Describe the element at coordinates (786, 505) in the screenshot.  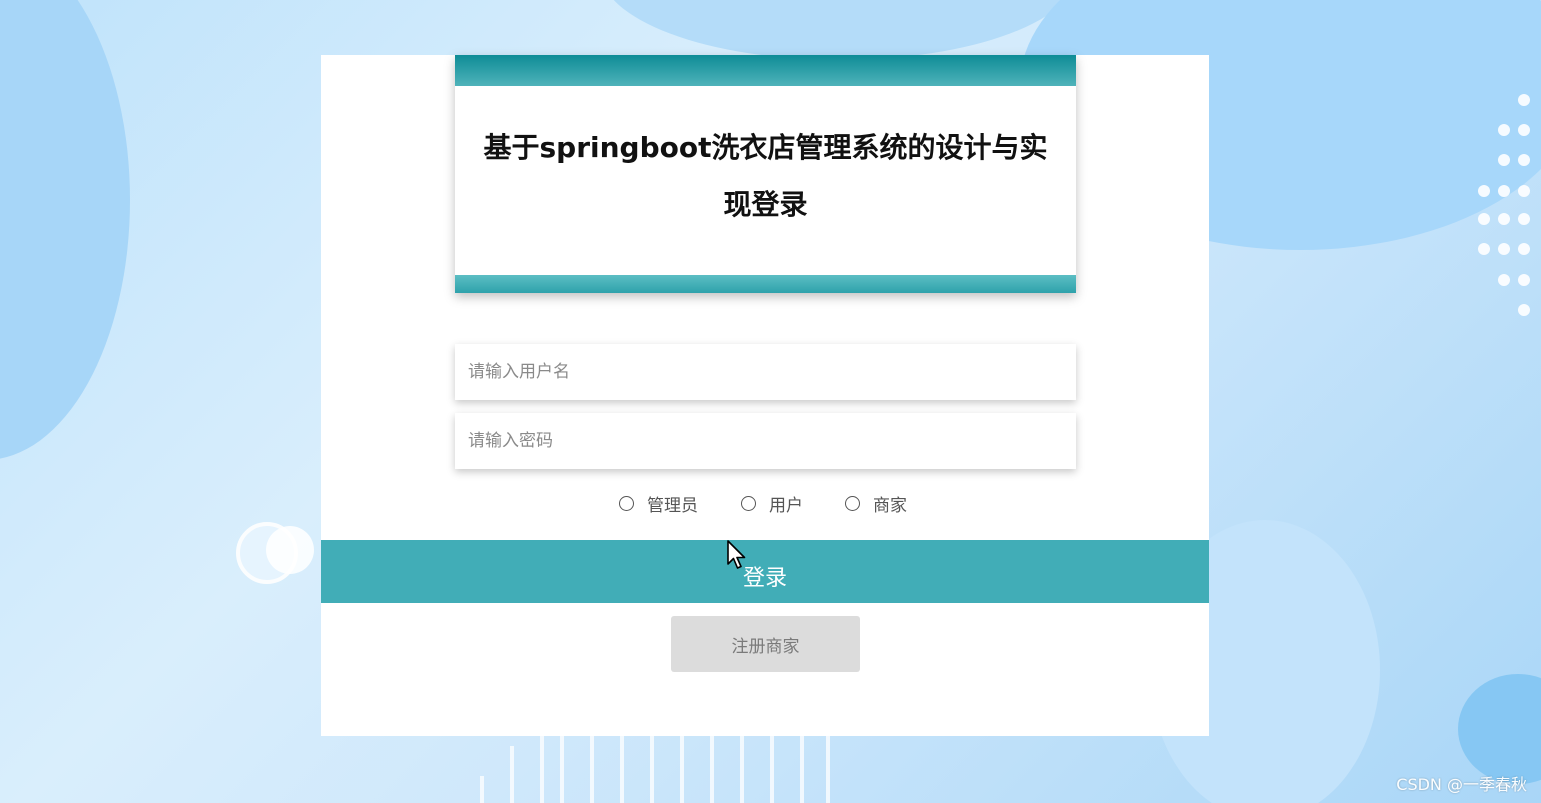
I see `role-label: 用户` at that location.